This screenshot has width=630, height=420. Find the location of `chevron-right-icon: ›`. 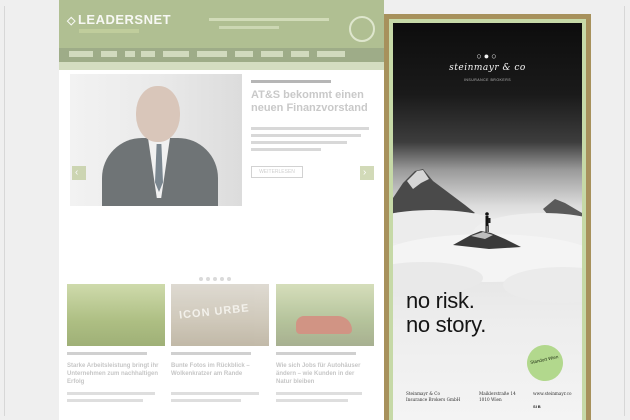

chevron-right-icon: › is located at coordinates (365, 172).